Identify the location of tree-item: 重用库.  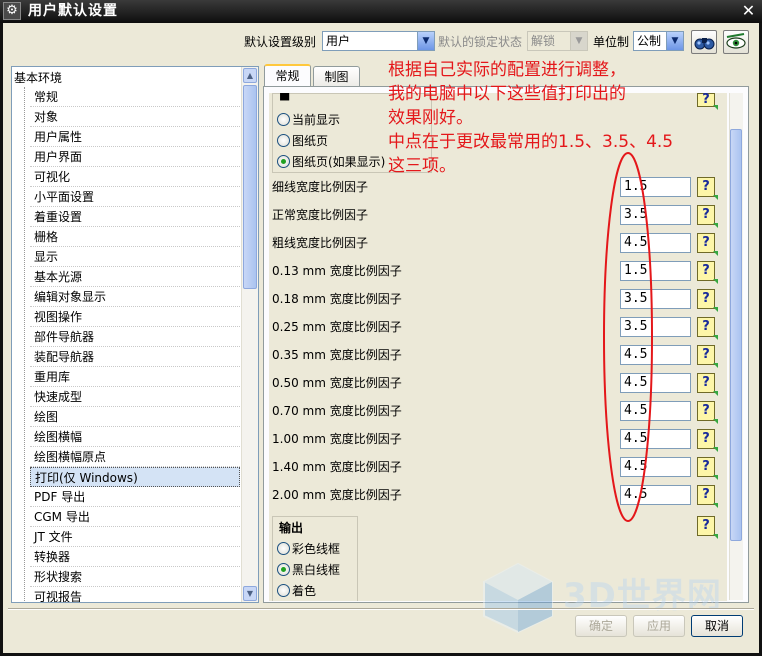
(135, 377).